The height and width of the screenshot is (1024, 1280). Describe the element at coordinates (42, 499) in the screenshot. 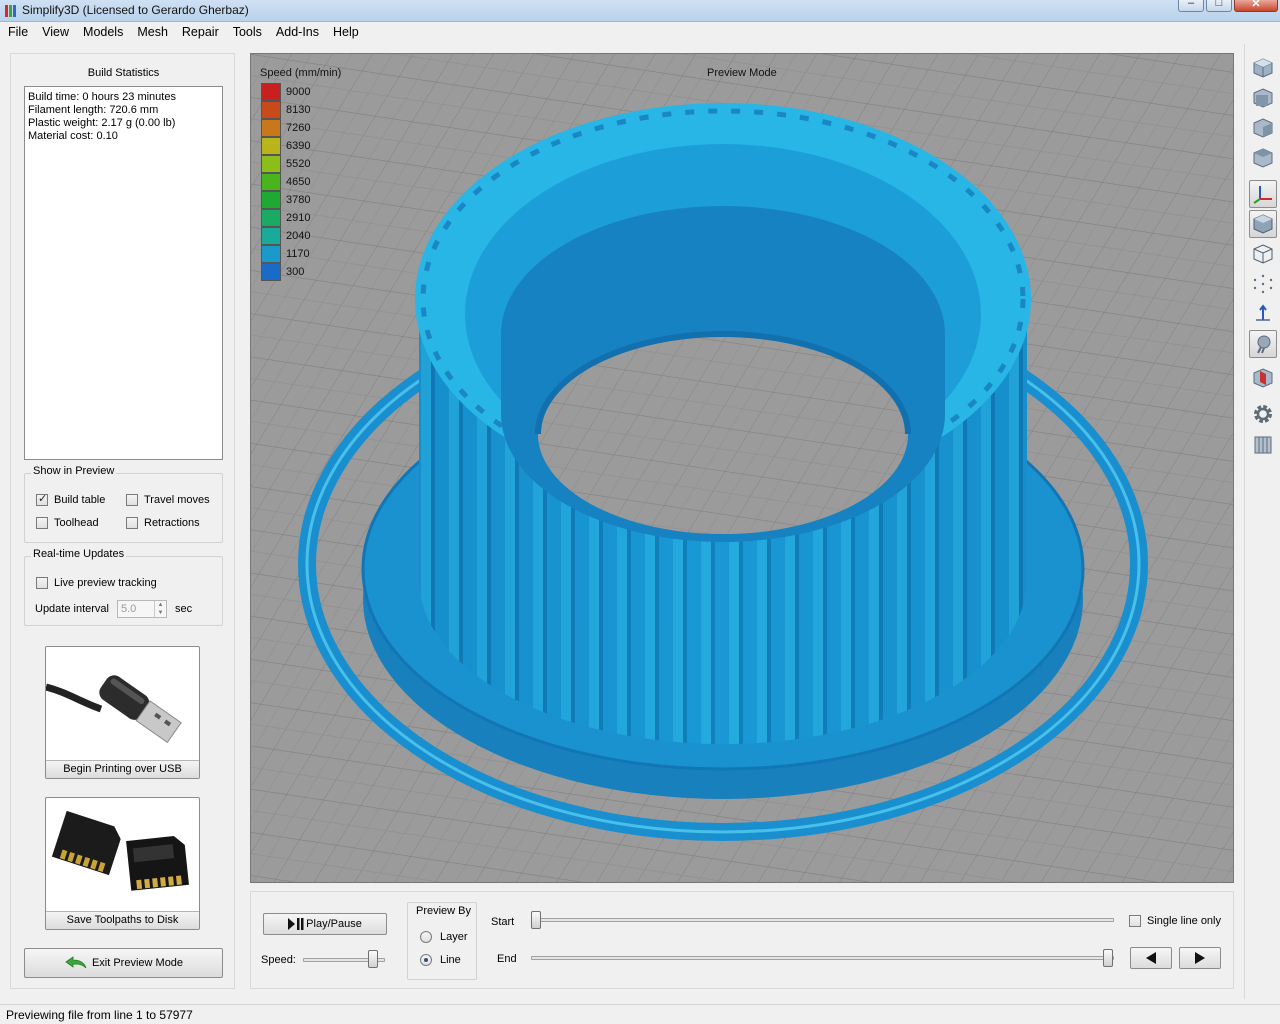

I see `build-table-check-box` at that location.